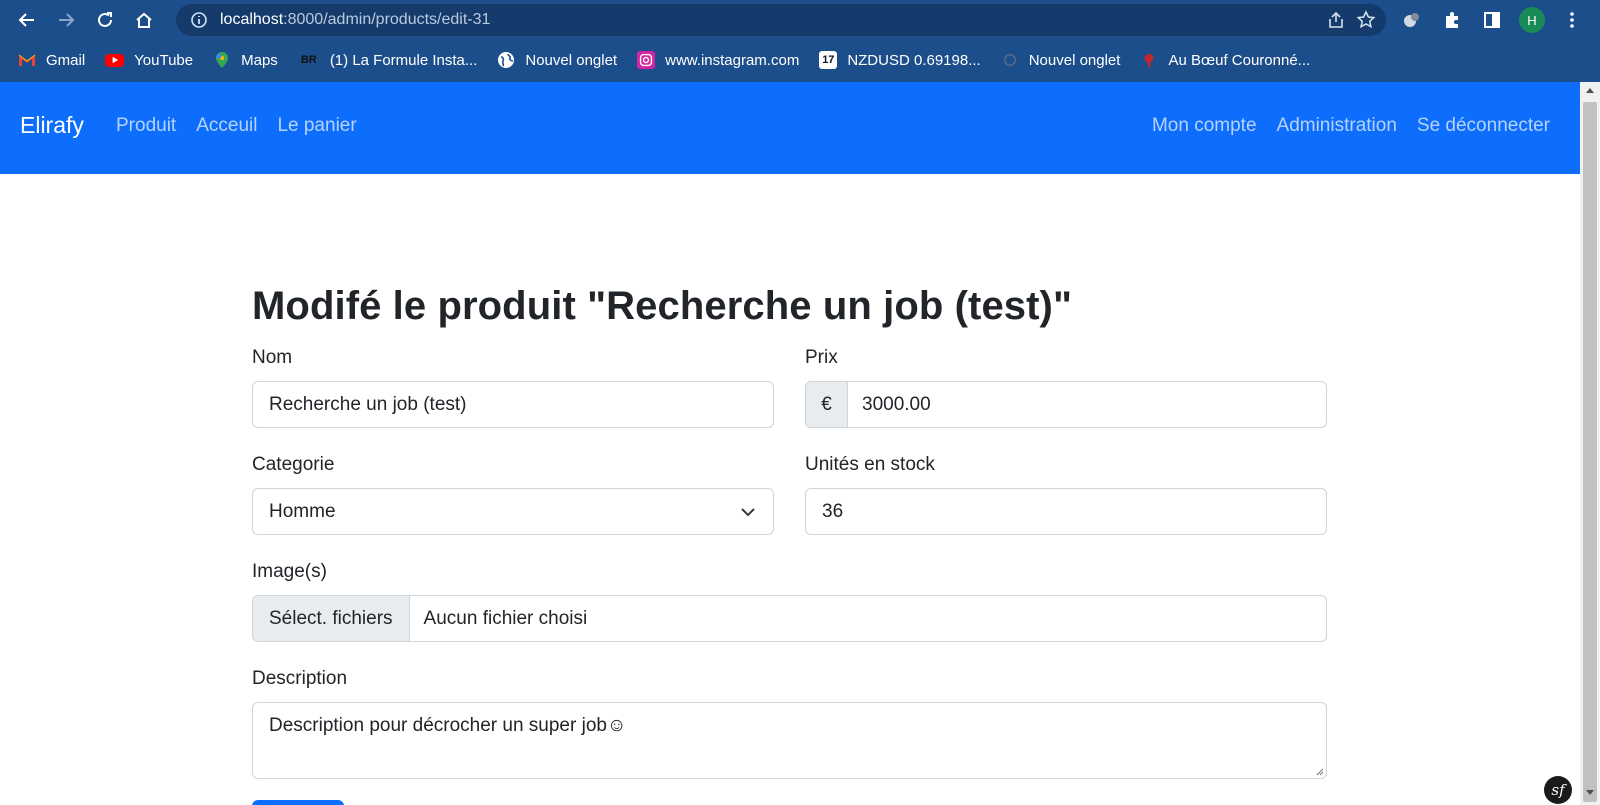 This screenshot has width=1600, height=805. I want to click on submit-button, so click(298, 802).